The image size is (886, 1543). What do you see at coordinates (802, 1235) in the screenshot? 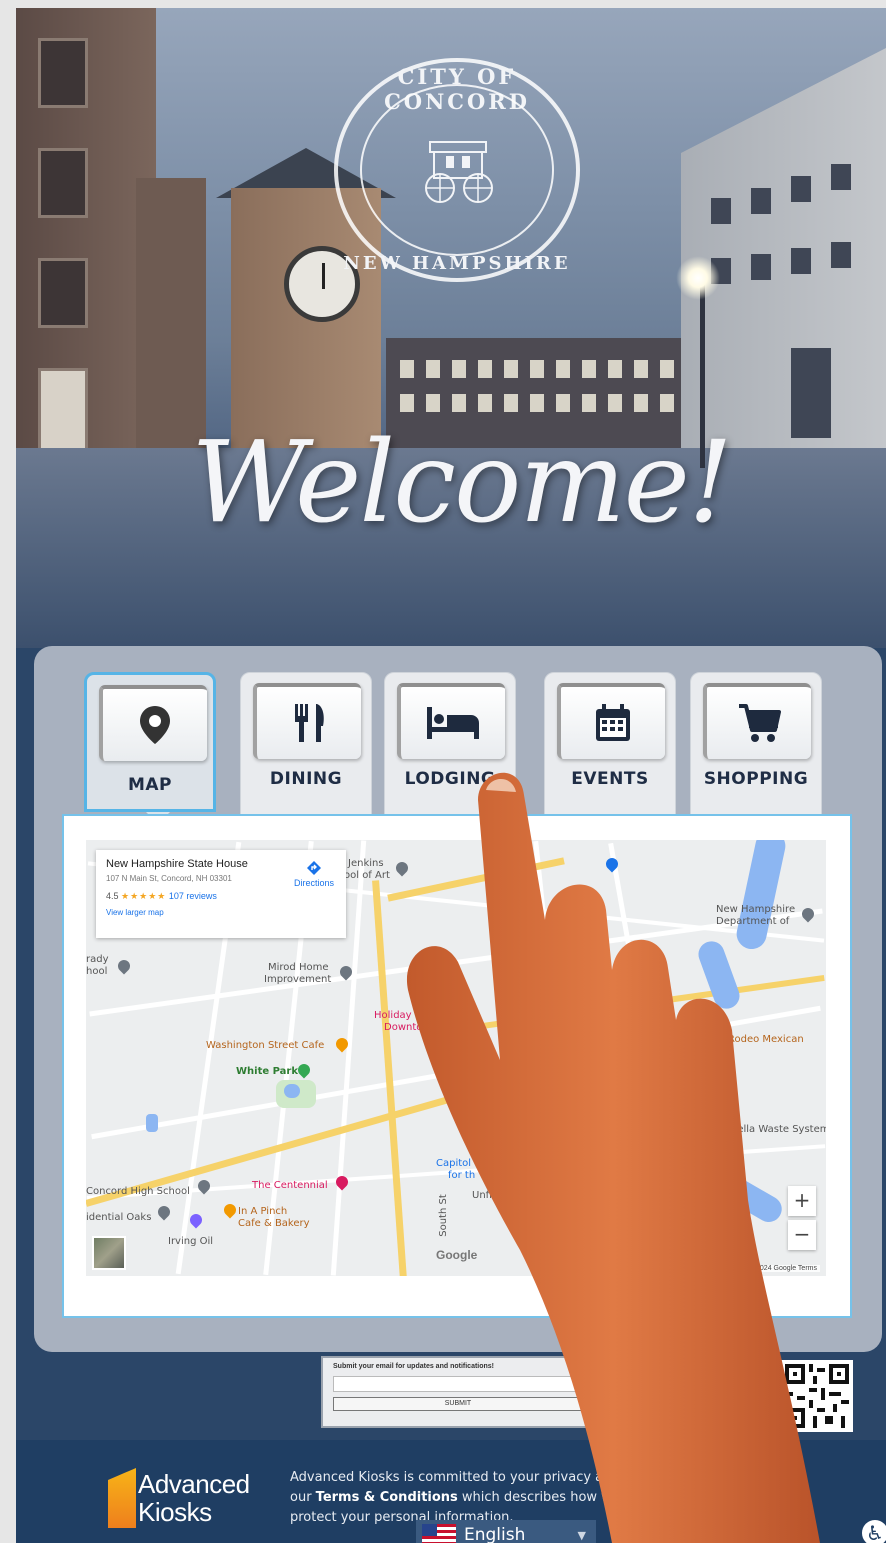
I see `zoom-out-button: −` at bounding box center [802, 1235].